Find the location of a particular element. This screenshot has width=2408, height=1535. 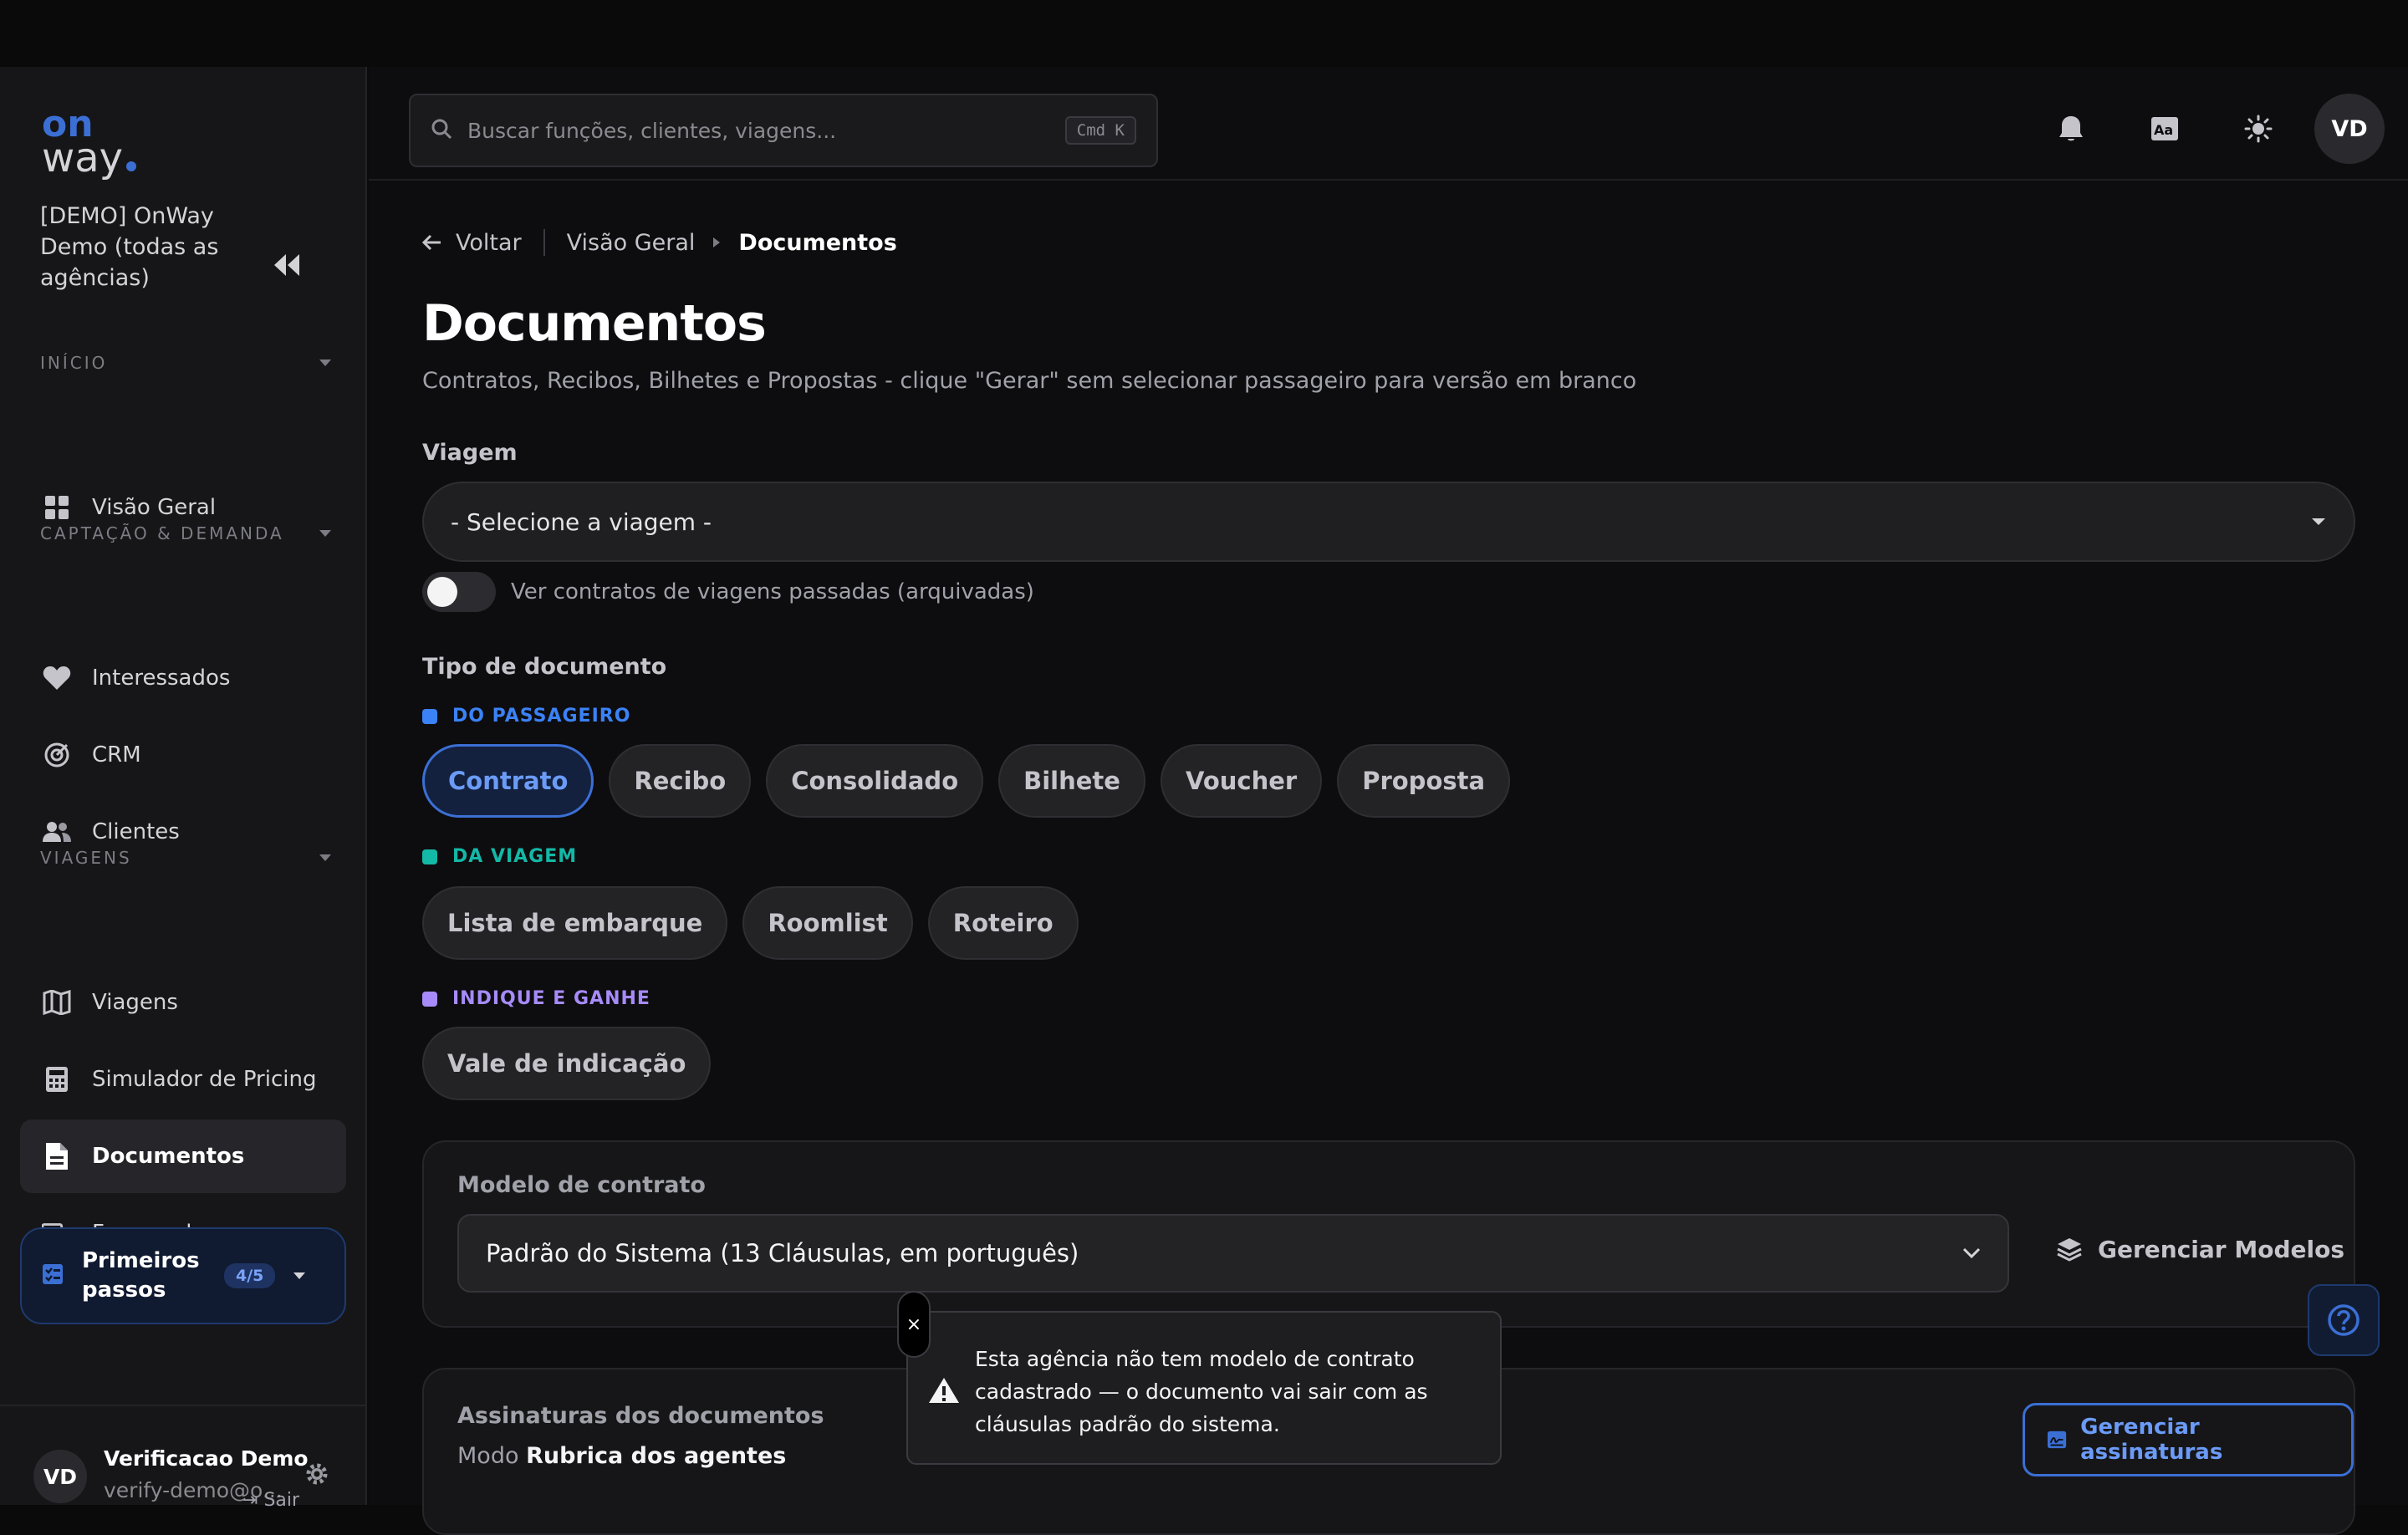

trip-select-value: - Selecione a viagem - is located at coordinates (581, 521).